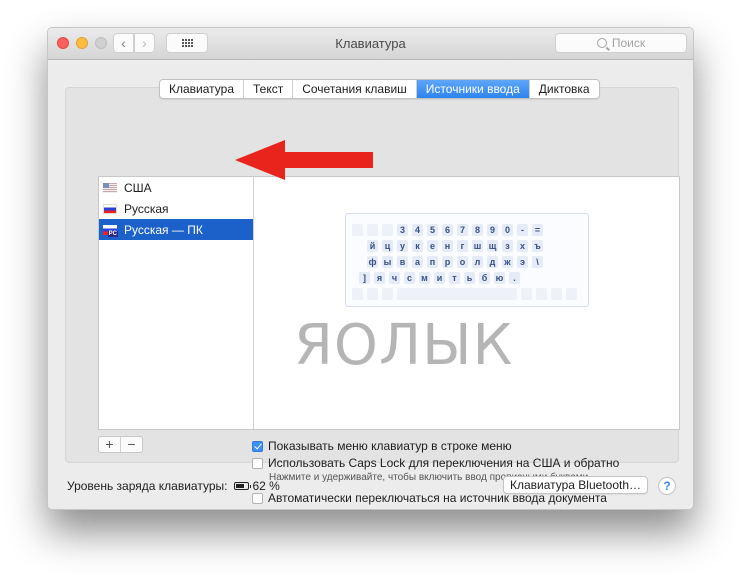 This screenshot has width=740, height=575. What do you see at coordinates (628, 43) in the screenshot?
I see `search-placeholder: Поиск` at bounding box center [628, 43].